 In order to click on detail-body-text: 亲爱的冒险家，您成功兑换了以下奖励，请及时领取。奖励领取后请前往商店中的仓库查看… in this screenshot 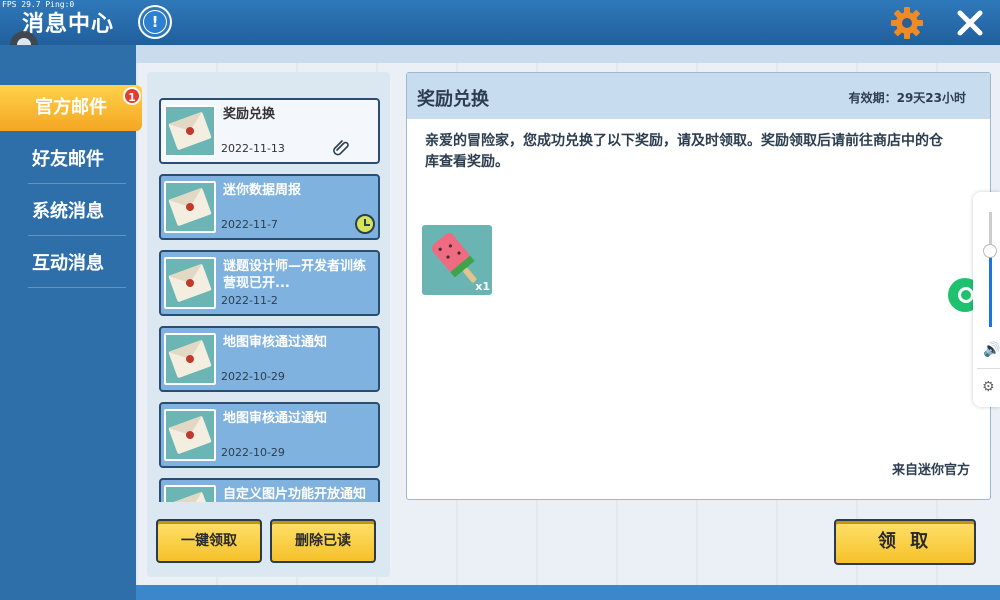, I will do `click(684, 151)`.